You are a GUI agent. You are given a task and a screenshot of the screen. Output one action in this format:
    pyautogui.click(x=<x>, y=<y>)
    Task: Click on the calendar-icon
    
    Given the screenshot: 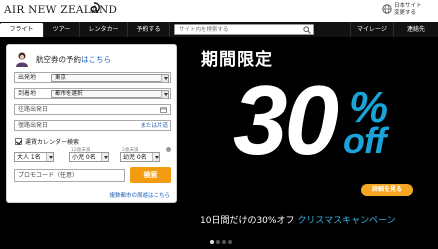 What is the action you would take?
    pyautogui.click(x=163, y=110)
    